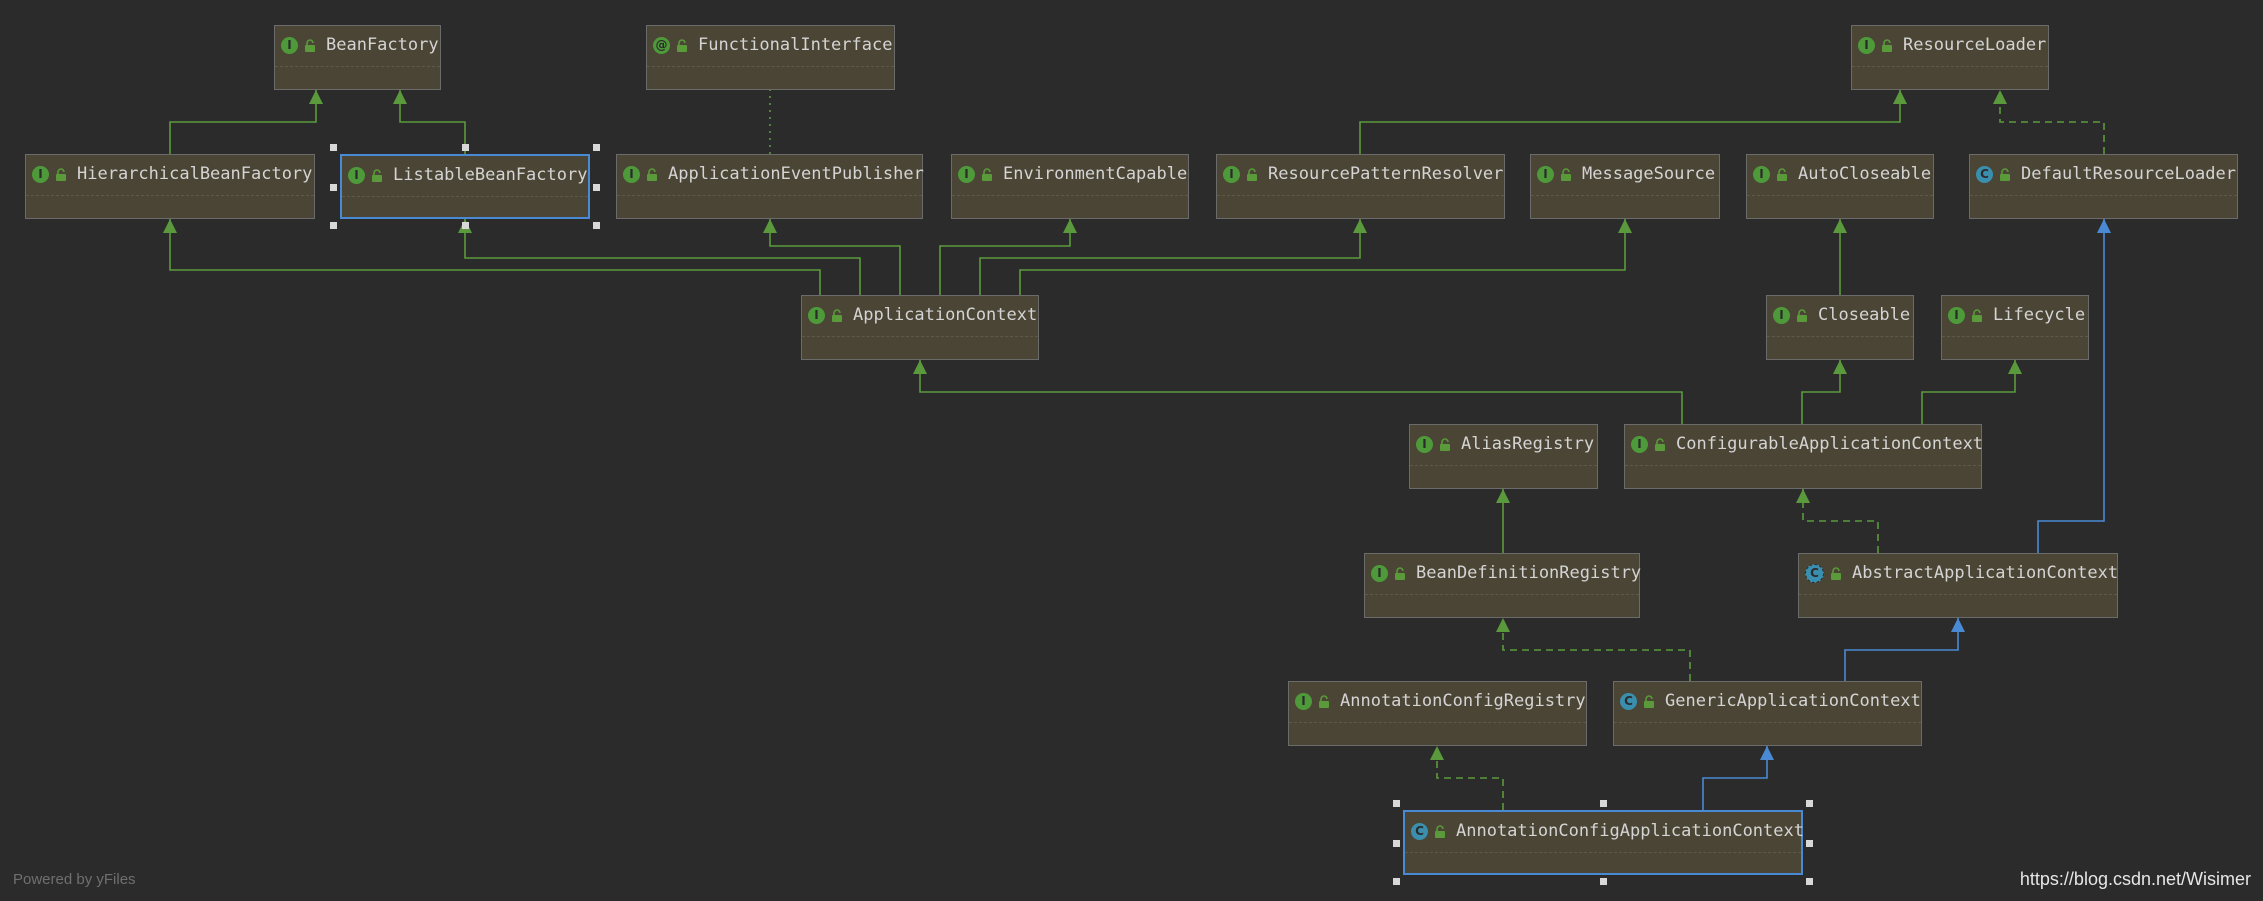 The image size is (2263, 901). What do you see at coordinates (945, 315) in the screenshot?
I see `node-label: ApplicationContext` at bounding box center [945, 315].